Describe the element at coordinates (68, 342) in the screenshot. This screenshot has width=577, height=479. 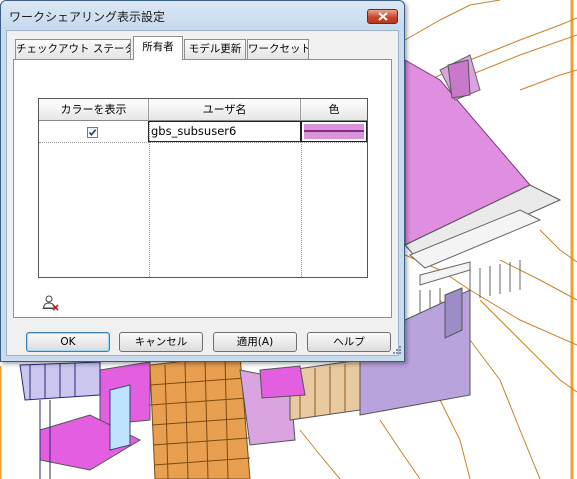
I see `ok-button: OK` at that location.